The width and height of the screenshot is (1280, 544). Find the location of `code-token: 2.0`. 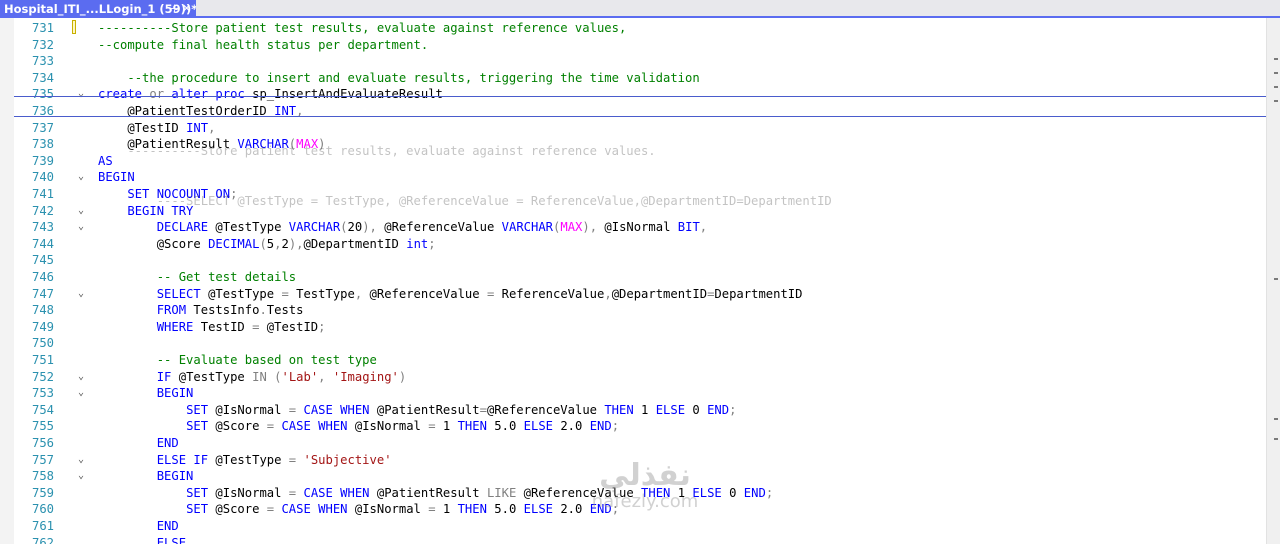

code-token: 2.0 is located at coordinates (571, 426).